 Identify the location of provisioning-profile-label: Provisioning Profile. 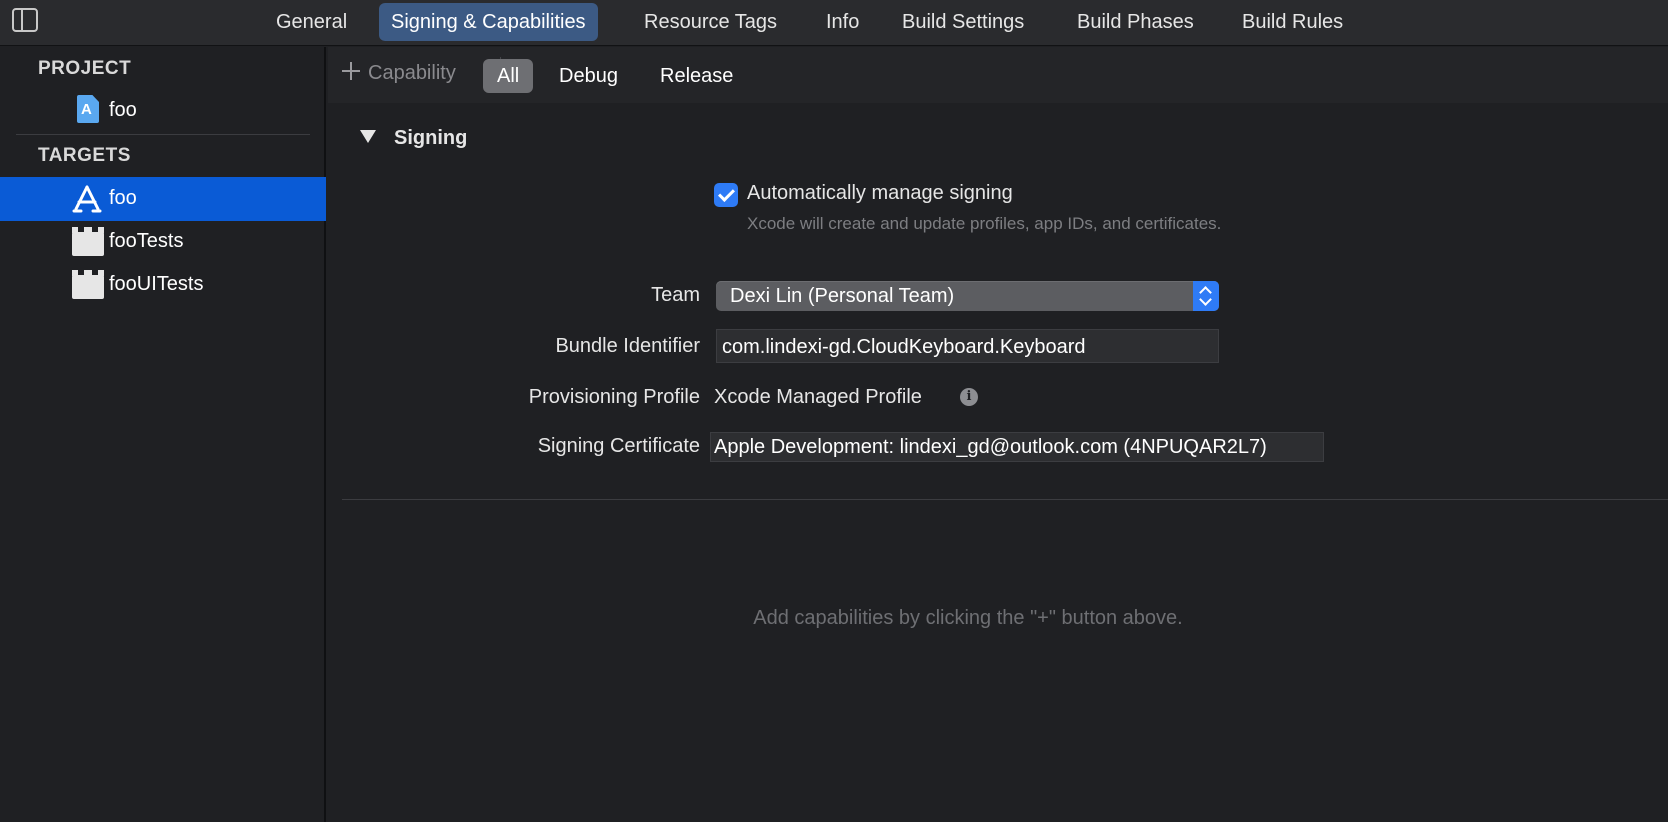
(614, 397).